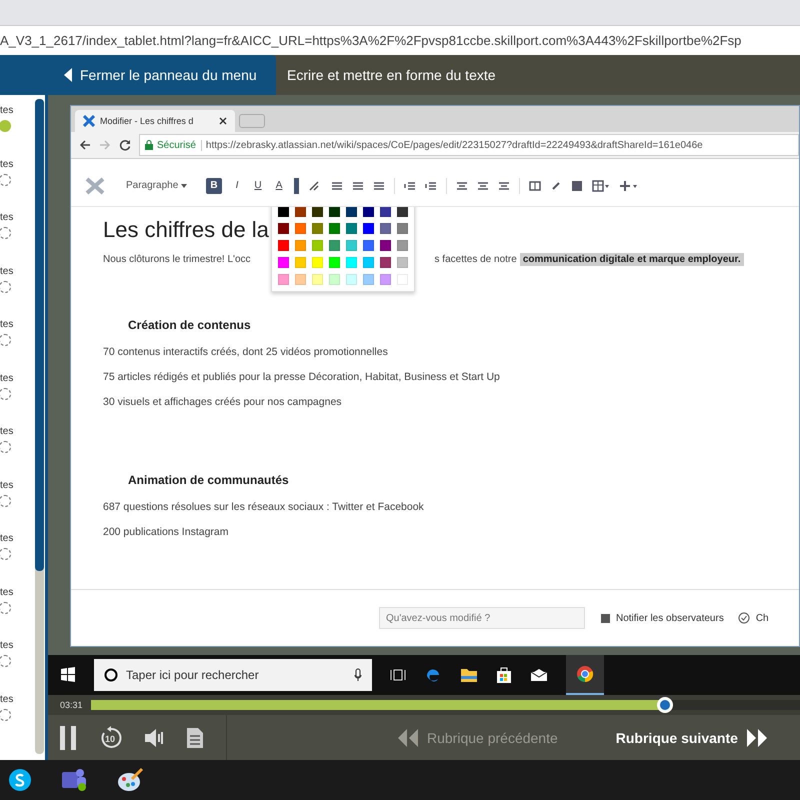 The image size is (800, 800). Describe the element at coordinates (68, 675) in the screenshot. I see `windows-logo-icon` at that location.